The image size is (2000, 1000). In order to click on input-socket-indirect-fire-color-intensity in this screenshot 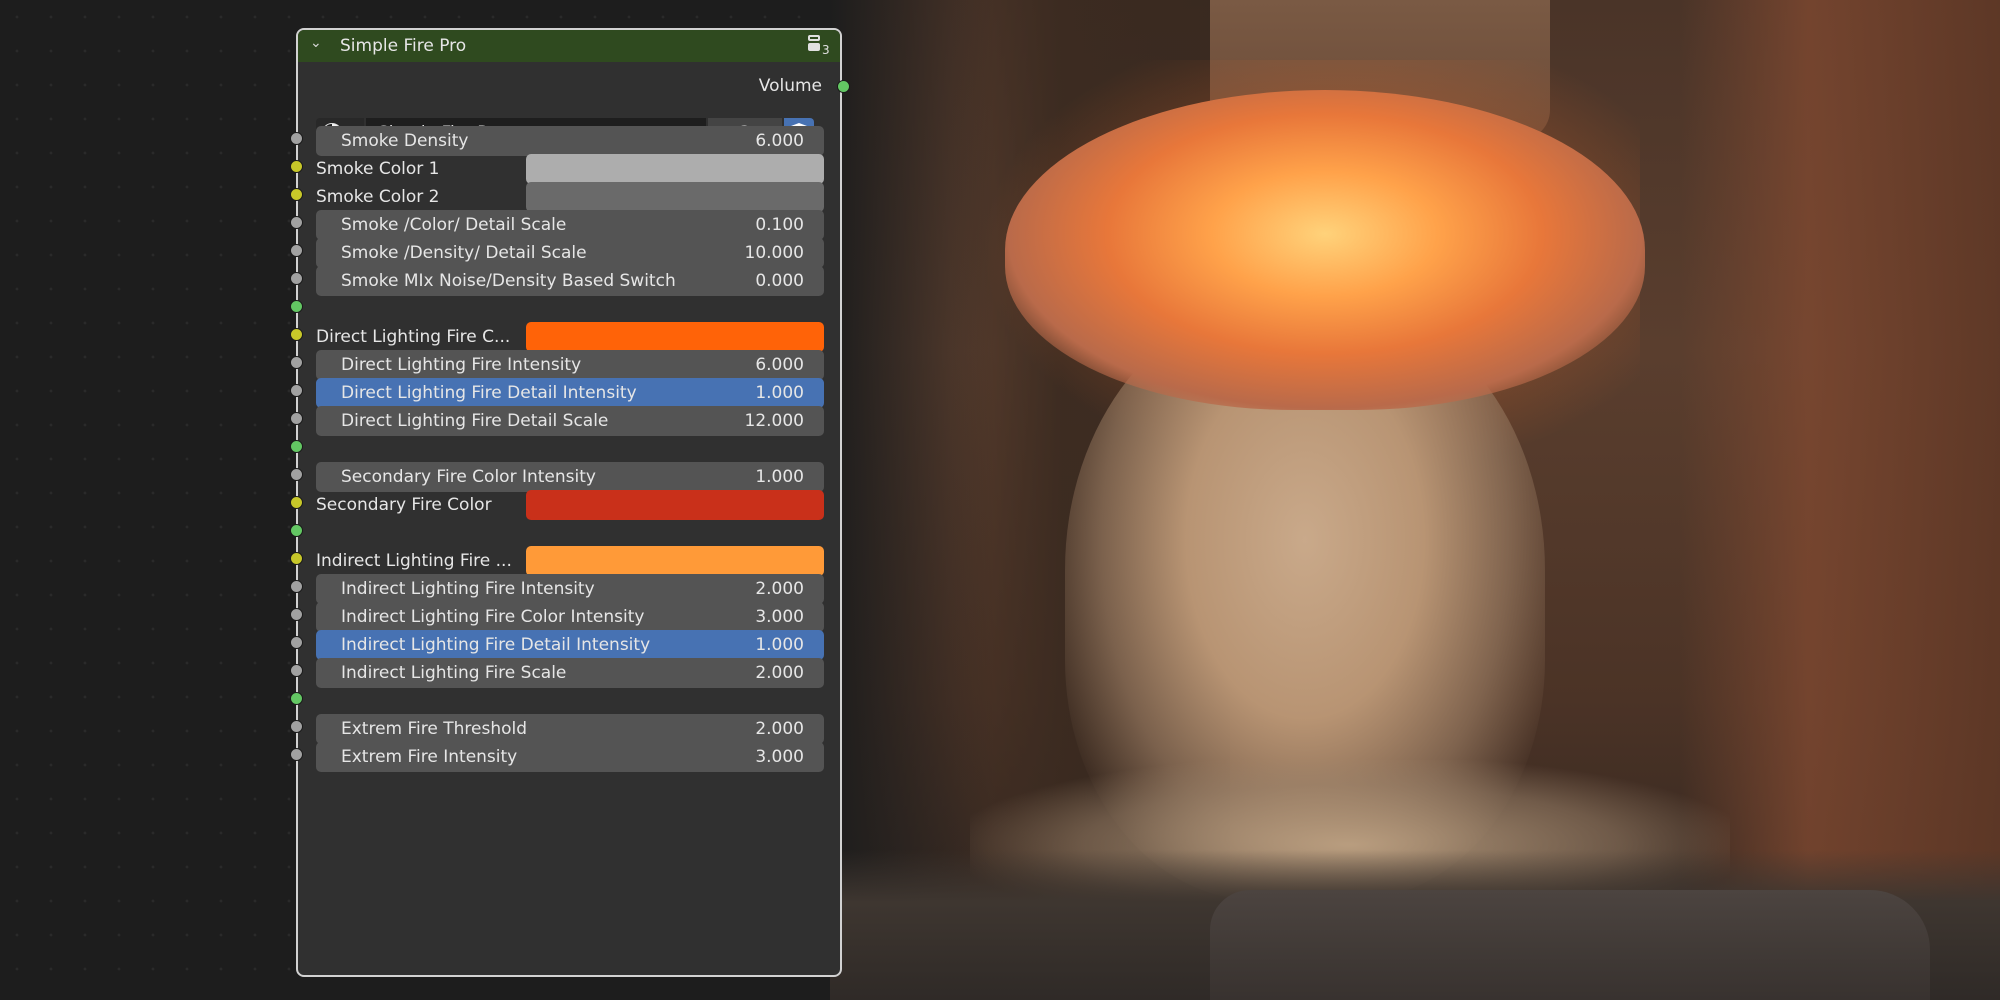, I will do `click(296, 614)`.